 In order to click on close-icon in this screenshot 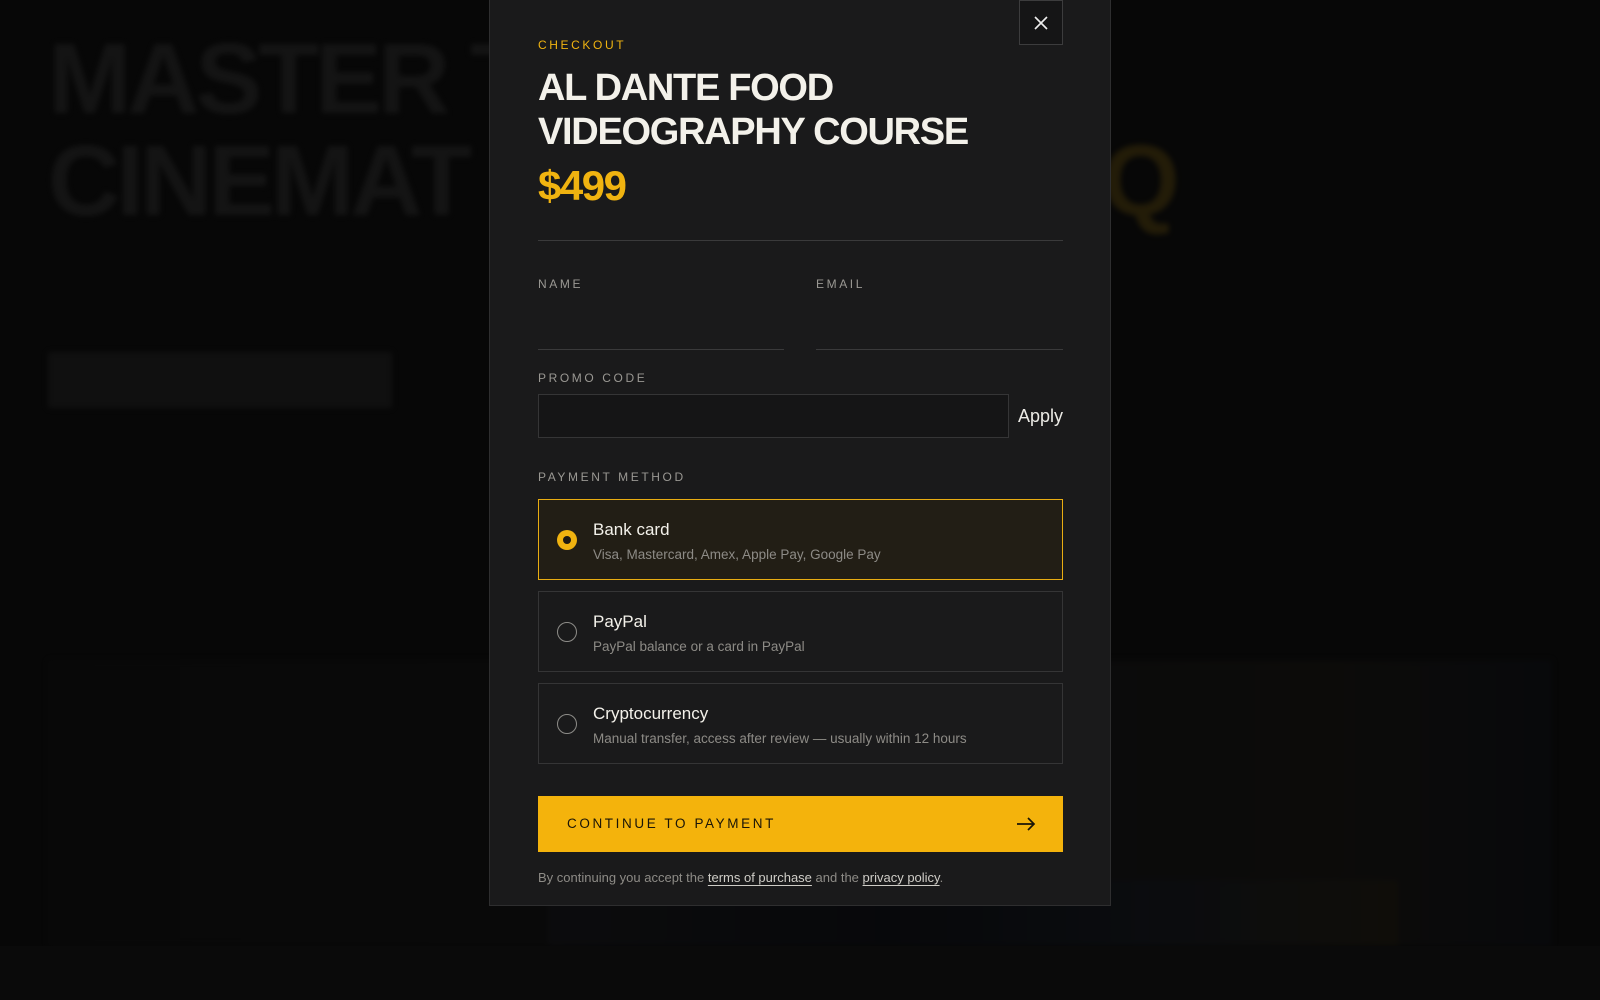, I will do `click(1041, 22)`.